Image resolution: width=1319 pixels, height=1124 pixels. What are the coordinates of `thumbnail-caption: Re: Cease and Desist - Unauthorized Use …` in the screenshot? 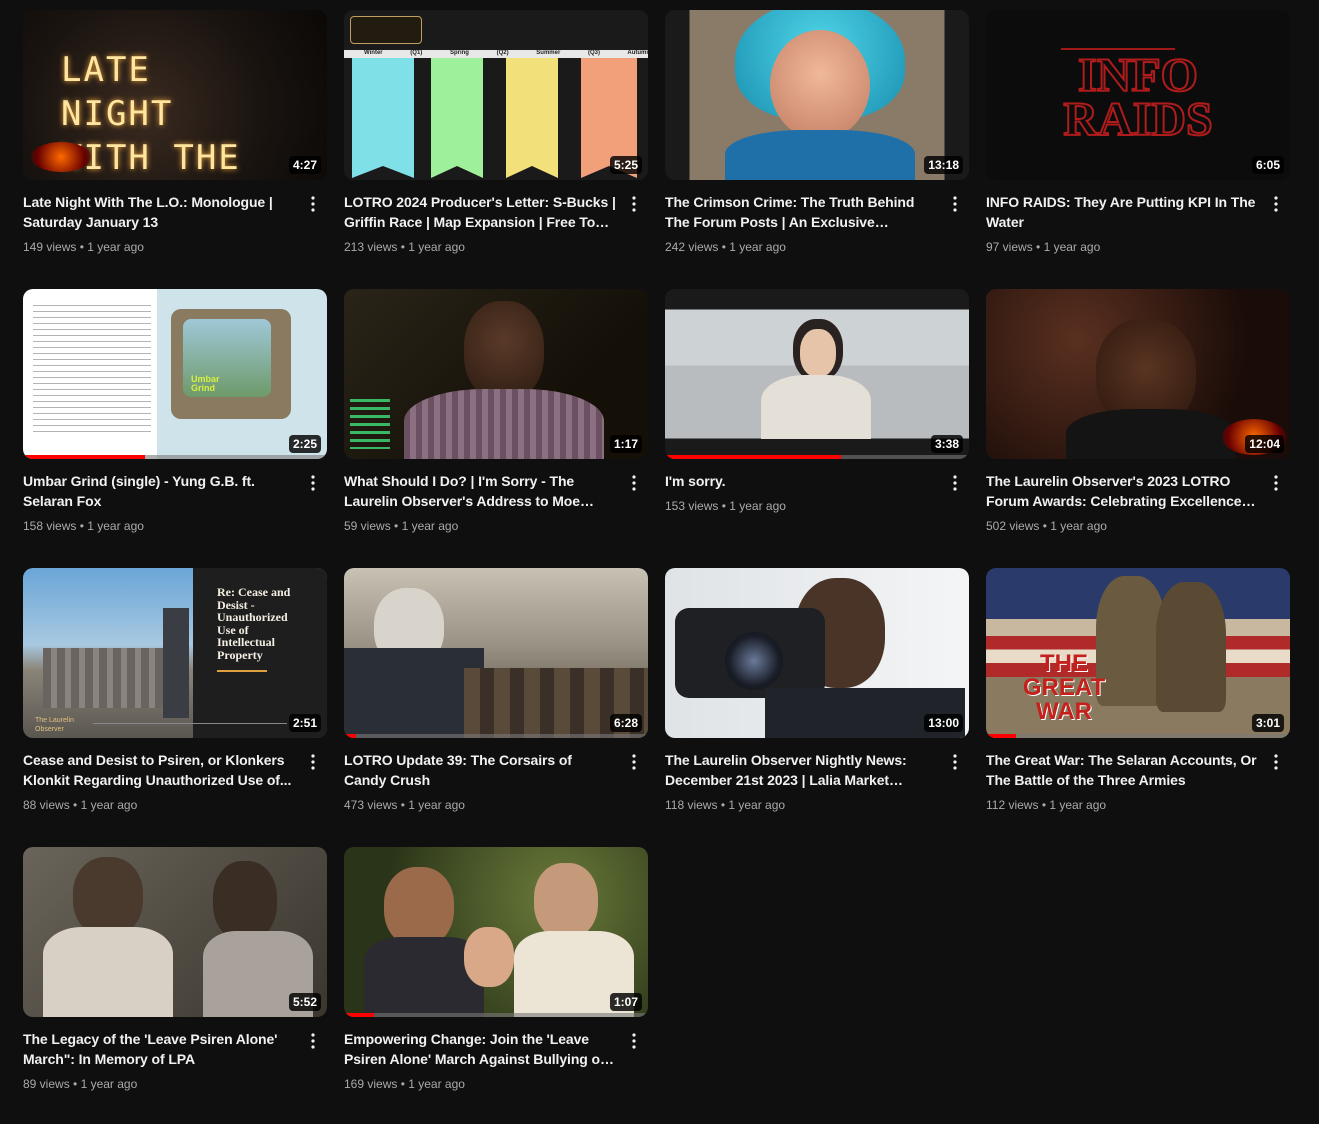 It's located at (254, 623).